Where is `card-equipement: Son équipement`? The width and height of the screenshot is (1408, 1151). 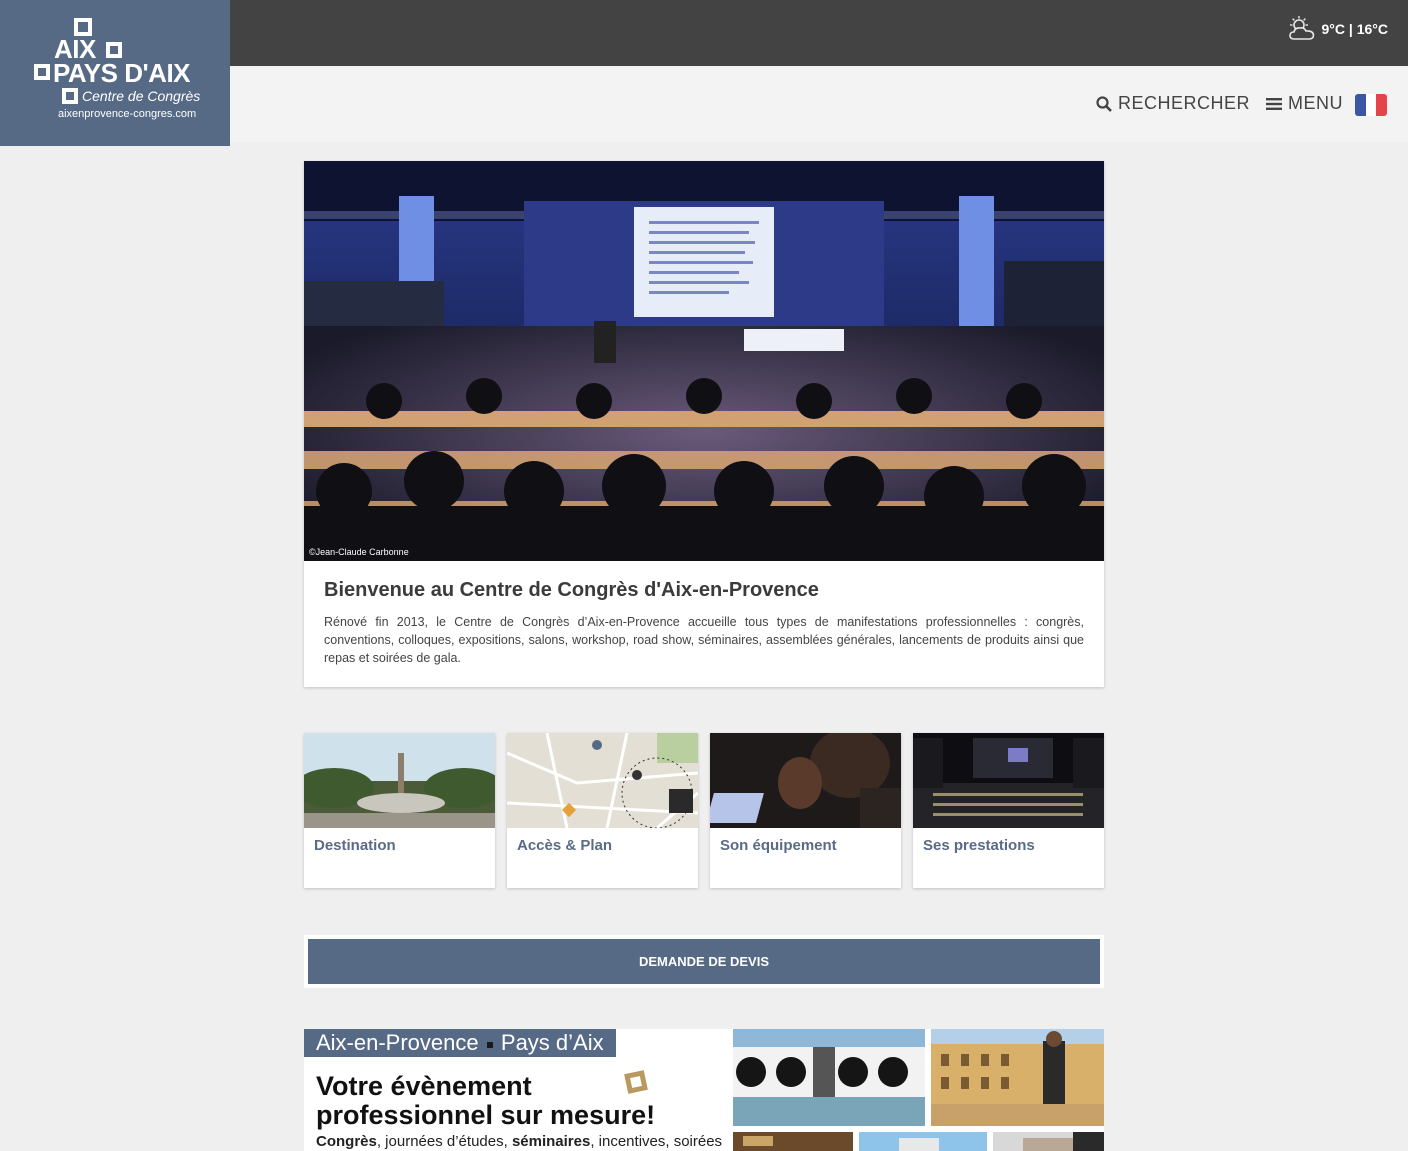
card-equipement: Son équipement is located at coordinates (805, 810).